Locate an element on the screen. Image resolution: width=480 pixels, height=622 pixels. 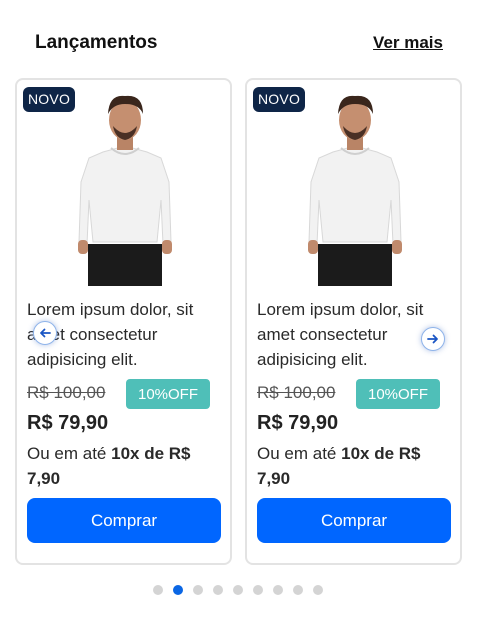
see-more-link: Ver mais is located at coordinates (408, 43).